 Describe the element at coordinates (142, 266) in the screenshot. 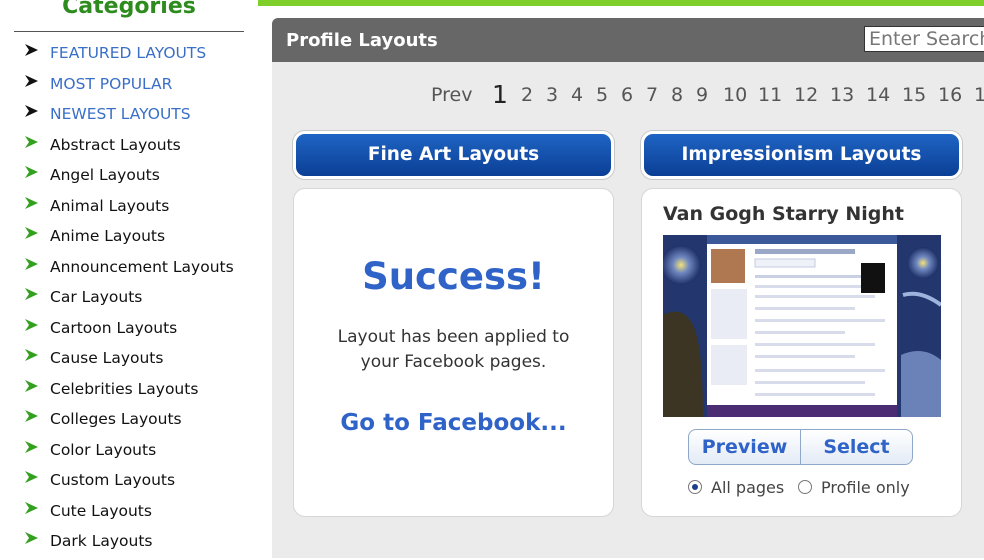

I see `sidebar-item-label: Announcement Layouts` at that location.